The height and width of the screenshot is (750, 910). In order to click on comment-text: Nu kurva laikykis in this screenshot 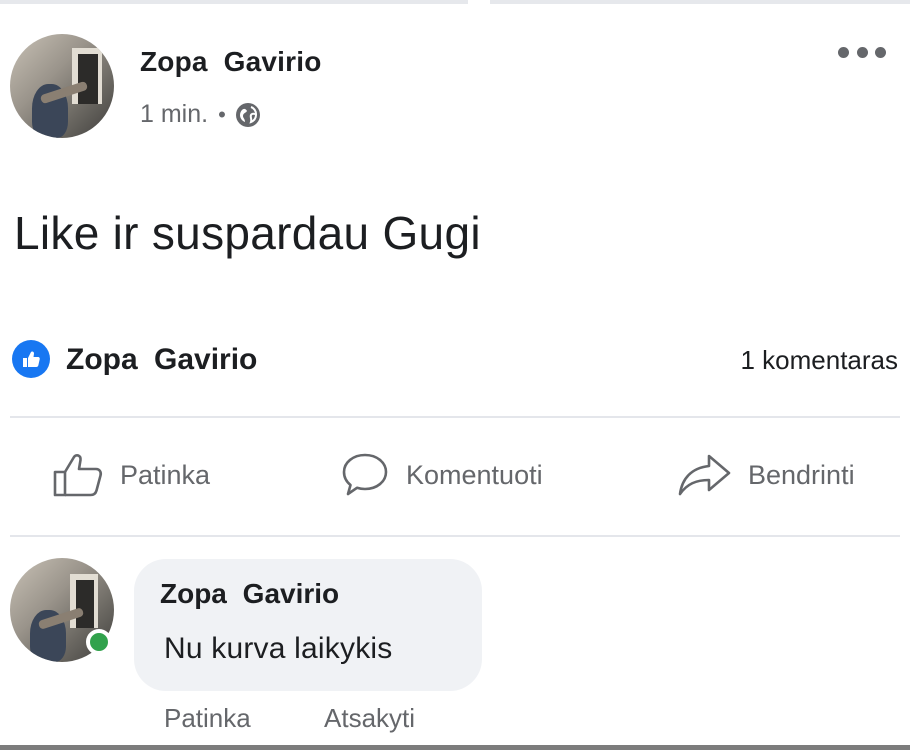, I will do `click(278, 648)`.